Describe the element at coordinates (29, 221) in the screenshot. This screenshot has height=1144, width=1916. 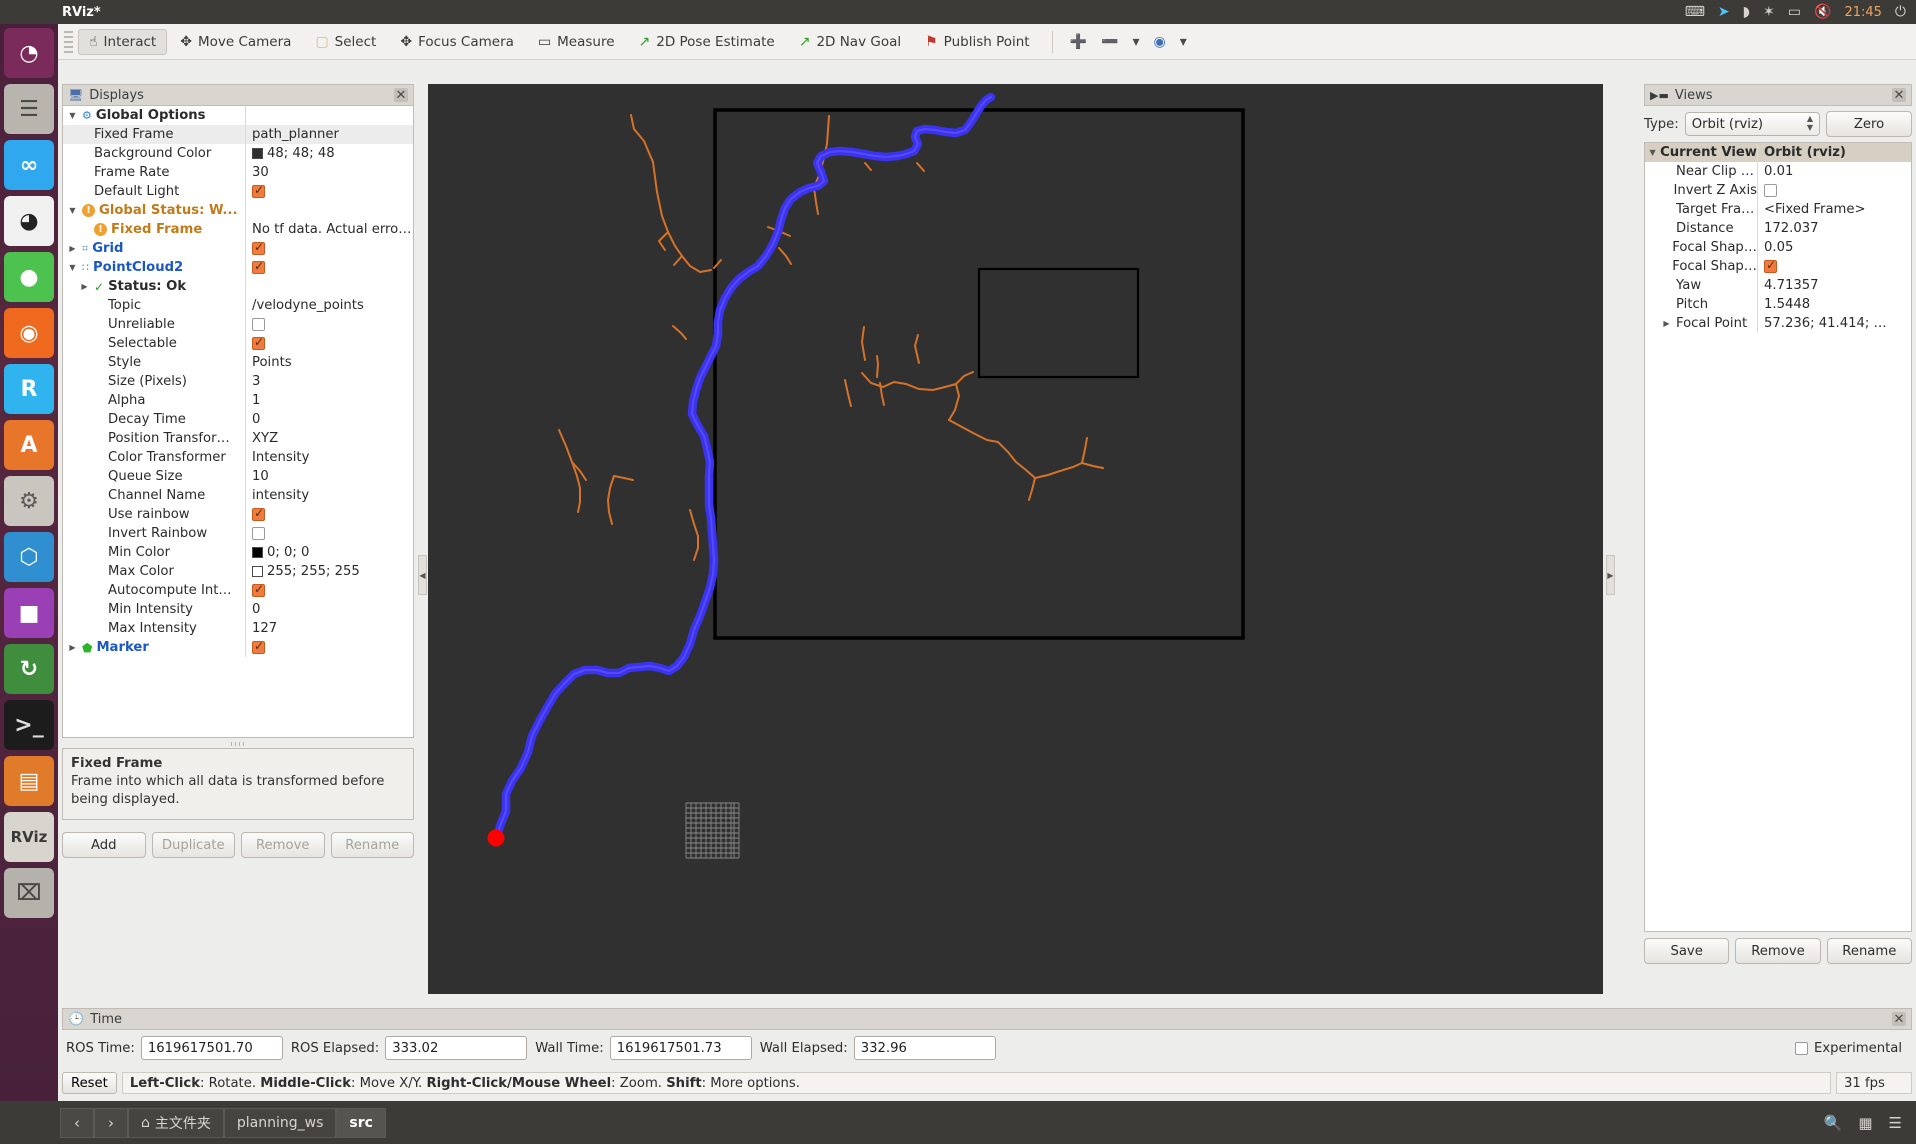
I see `qq-icon: ◕` at that location.